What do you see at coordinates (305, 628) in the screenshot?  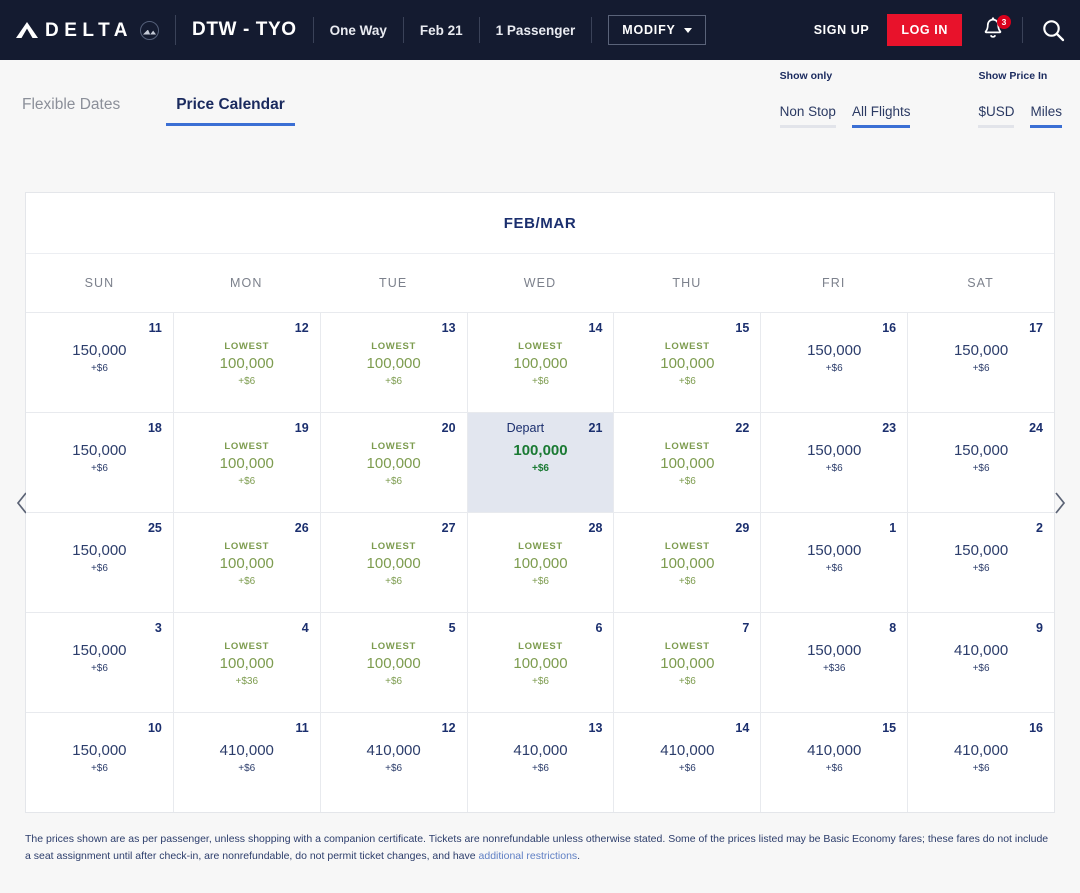 I see `calendar-day-number: 4` at bounding box center [305, 628].